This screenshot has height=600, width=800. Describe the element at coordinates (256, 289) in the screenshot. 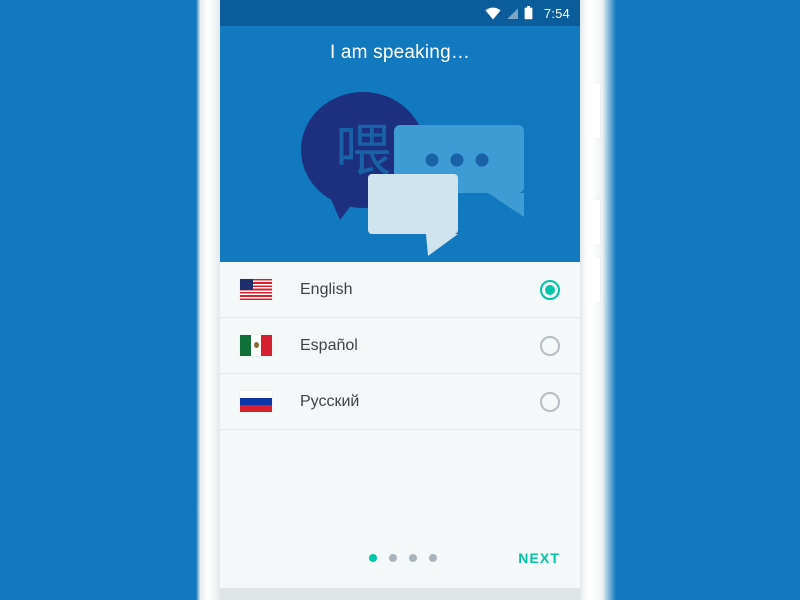

I see `flag-us-icon` at that location.